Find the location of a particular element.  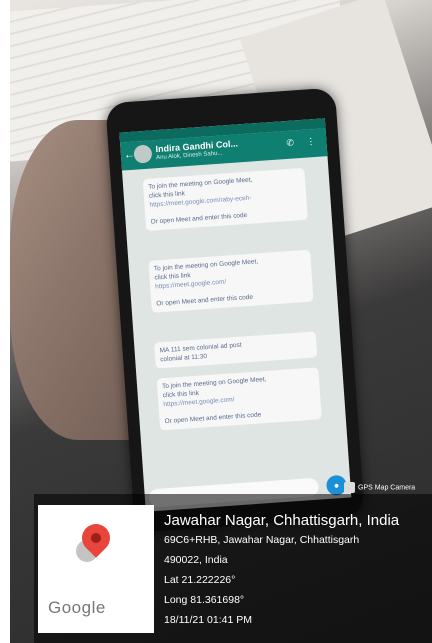

group-avatar is located at coordinates (143, 154).